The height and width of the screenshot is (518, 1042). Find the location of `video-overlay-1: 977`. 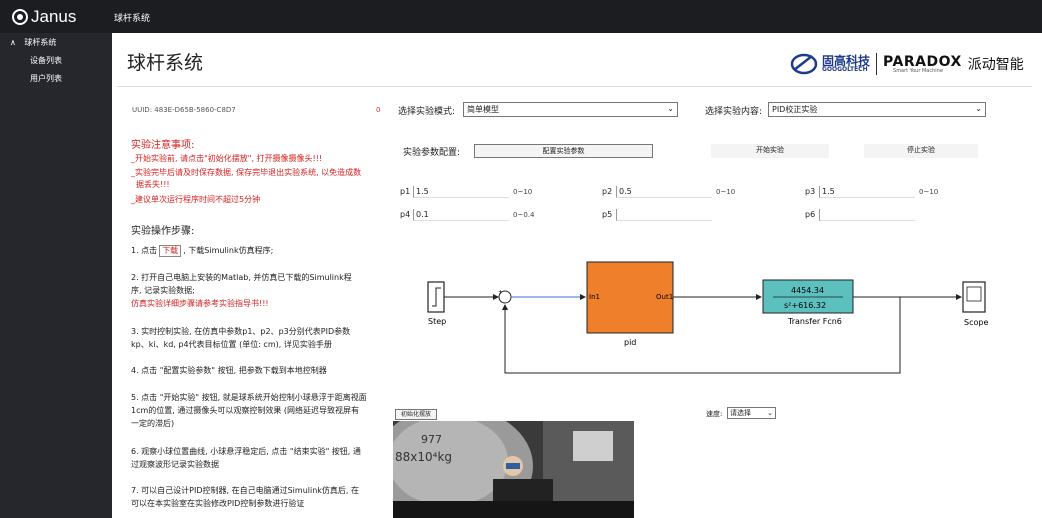

video-overlay-1: 977 is located at coordinates (431, 439).